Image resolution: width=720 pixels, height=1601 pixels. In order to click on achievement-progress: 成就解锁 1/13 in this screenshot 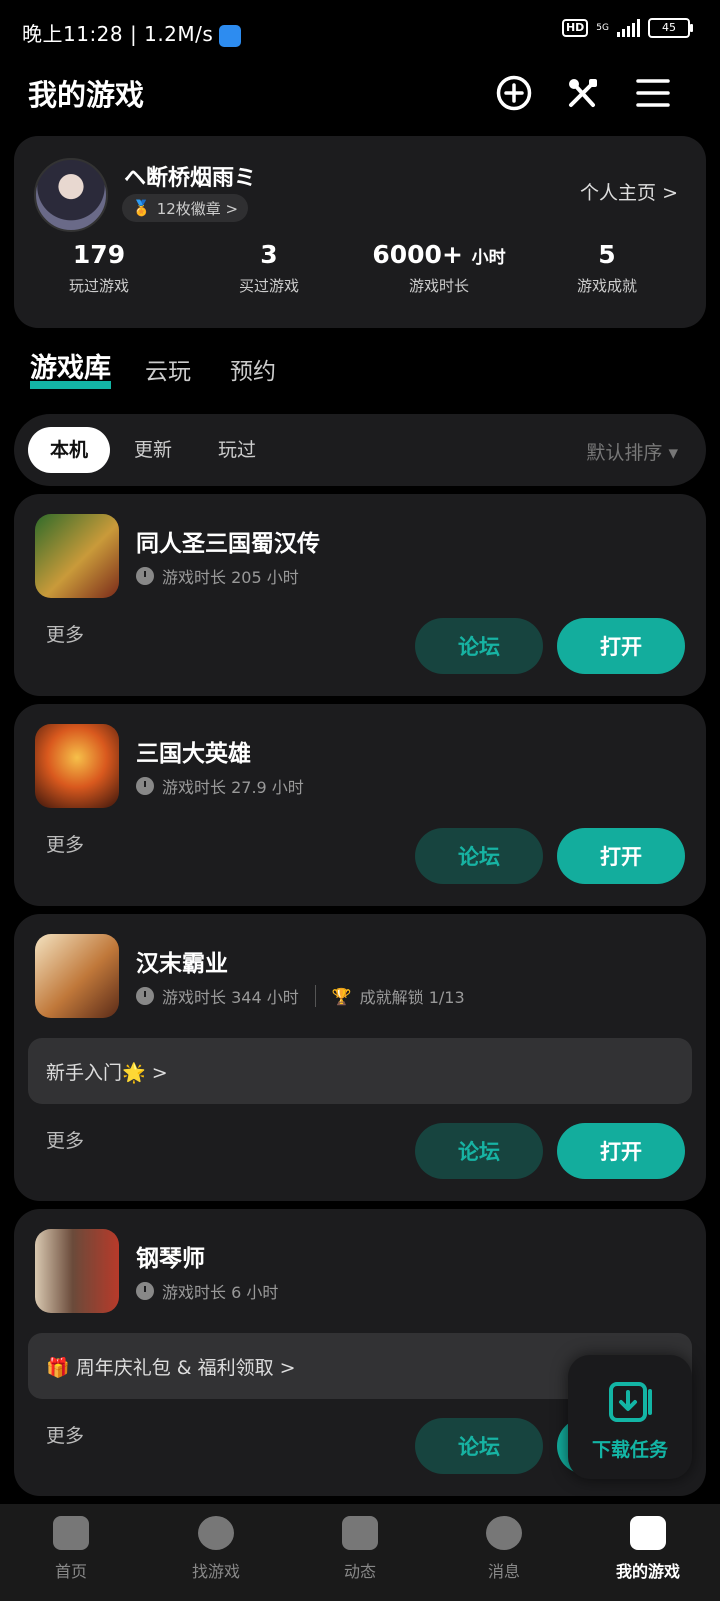, I will do `click(412, 997)`.